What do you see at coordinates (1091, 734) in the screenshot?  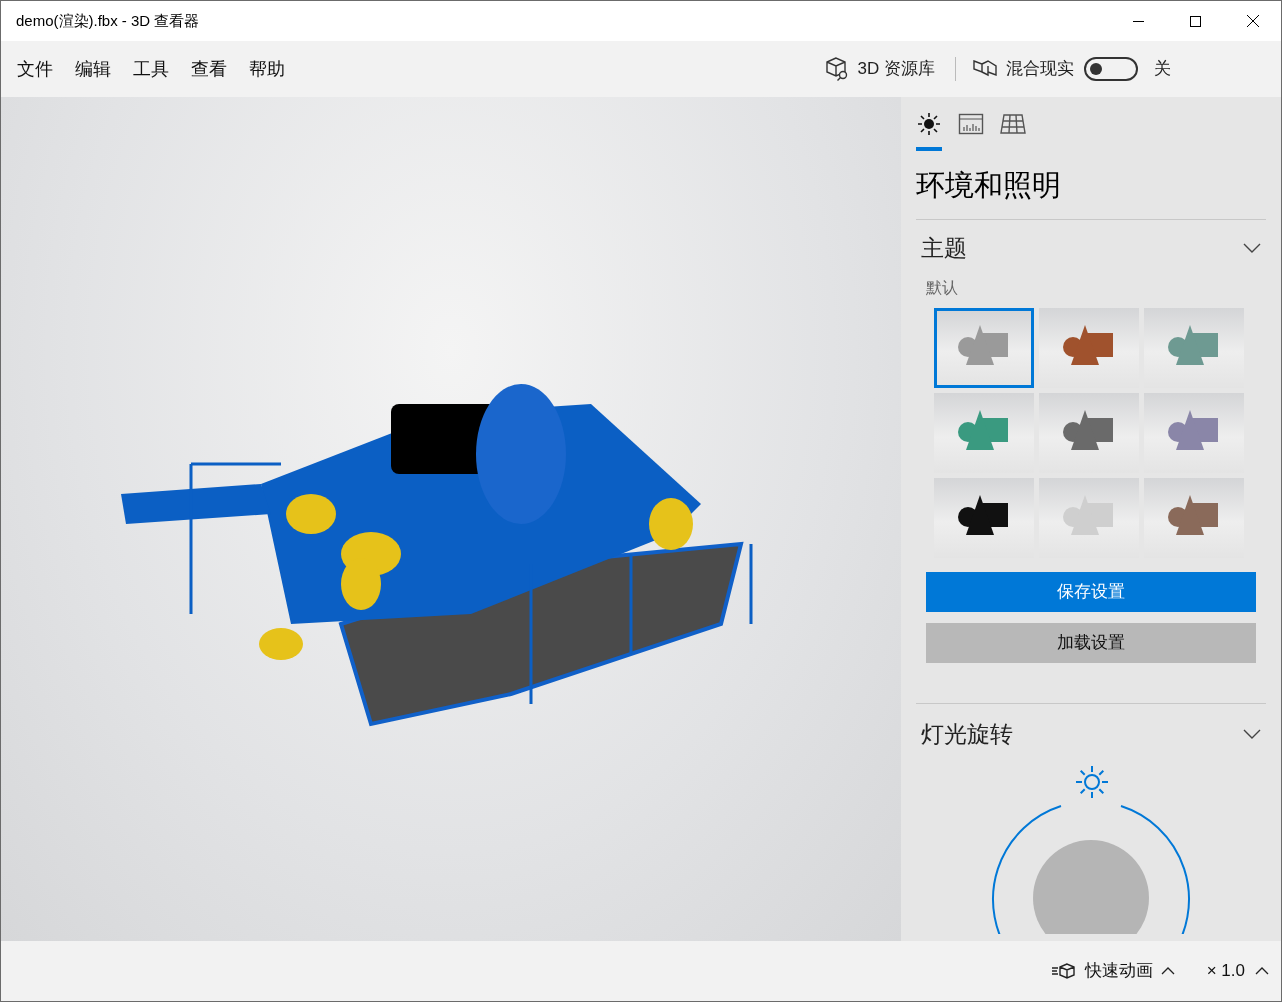 I see `light-rotation-header: 灯光旋转` at bounding box center [1091, 734].